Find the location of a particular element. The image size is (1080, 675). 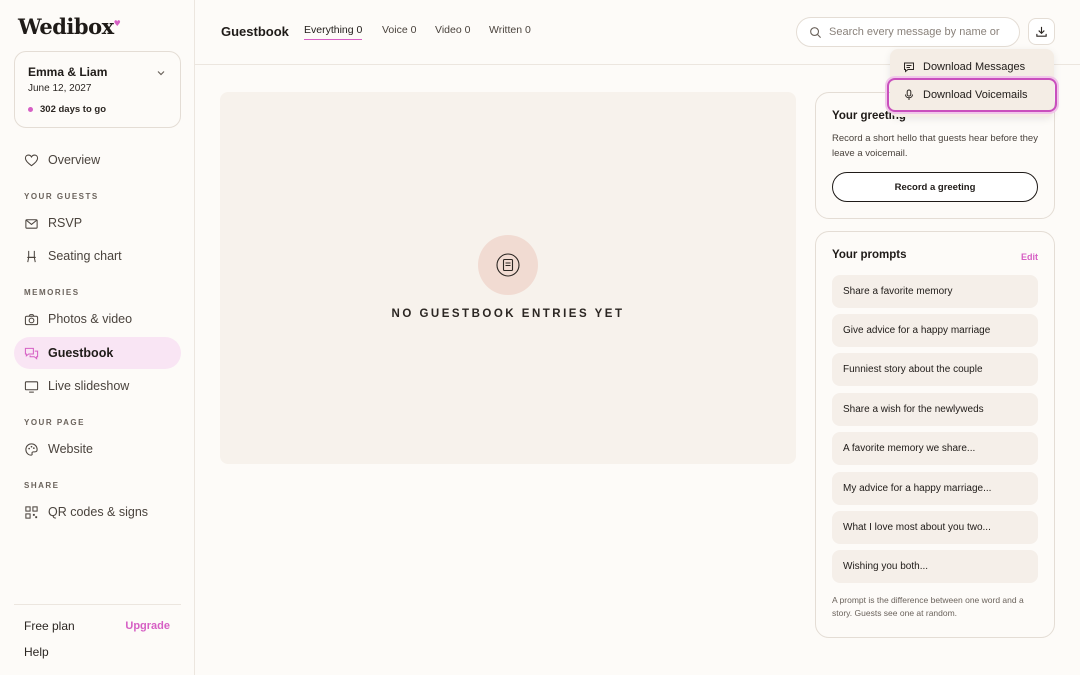

countdown-badge: 302 days to go is located at coordinates (67, 109).